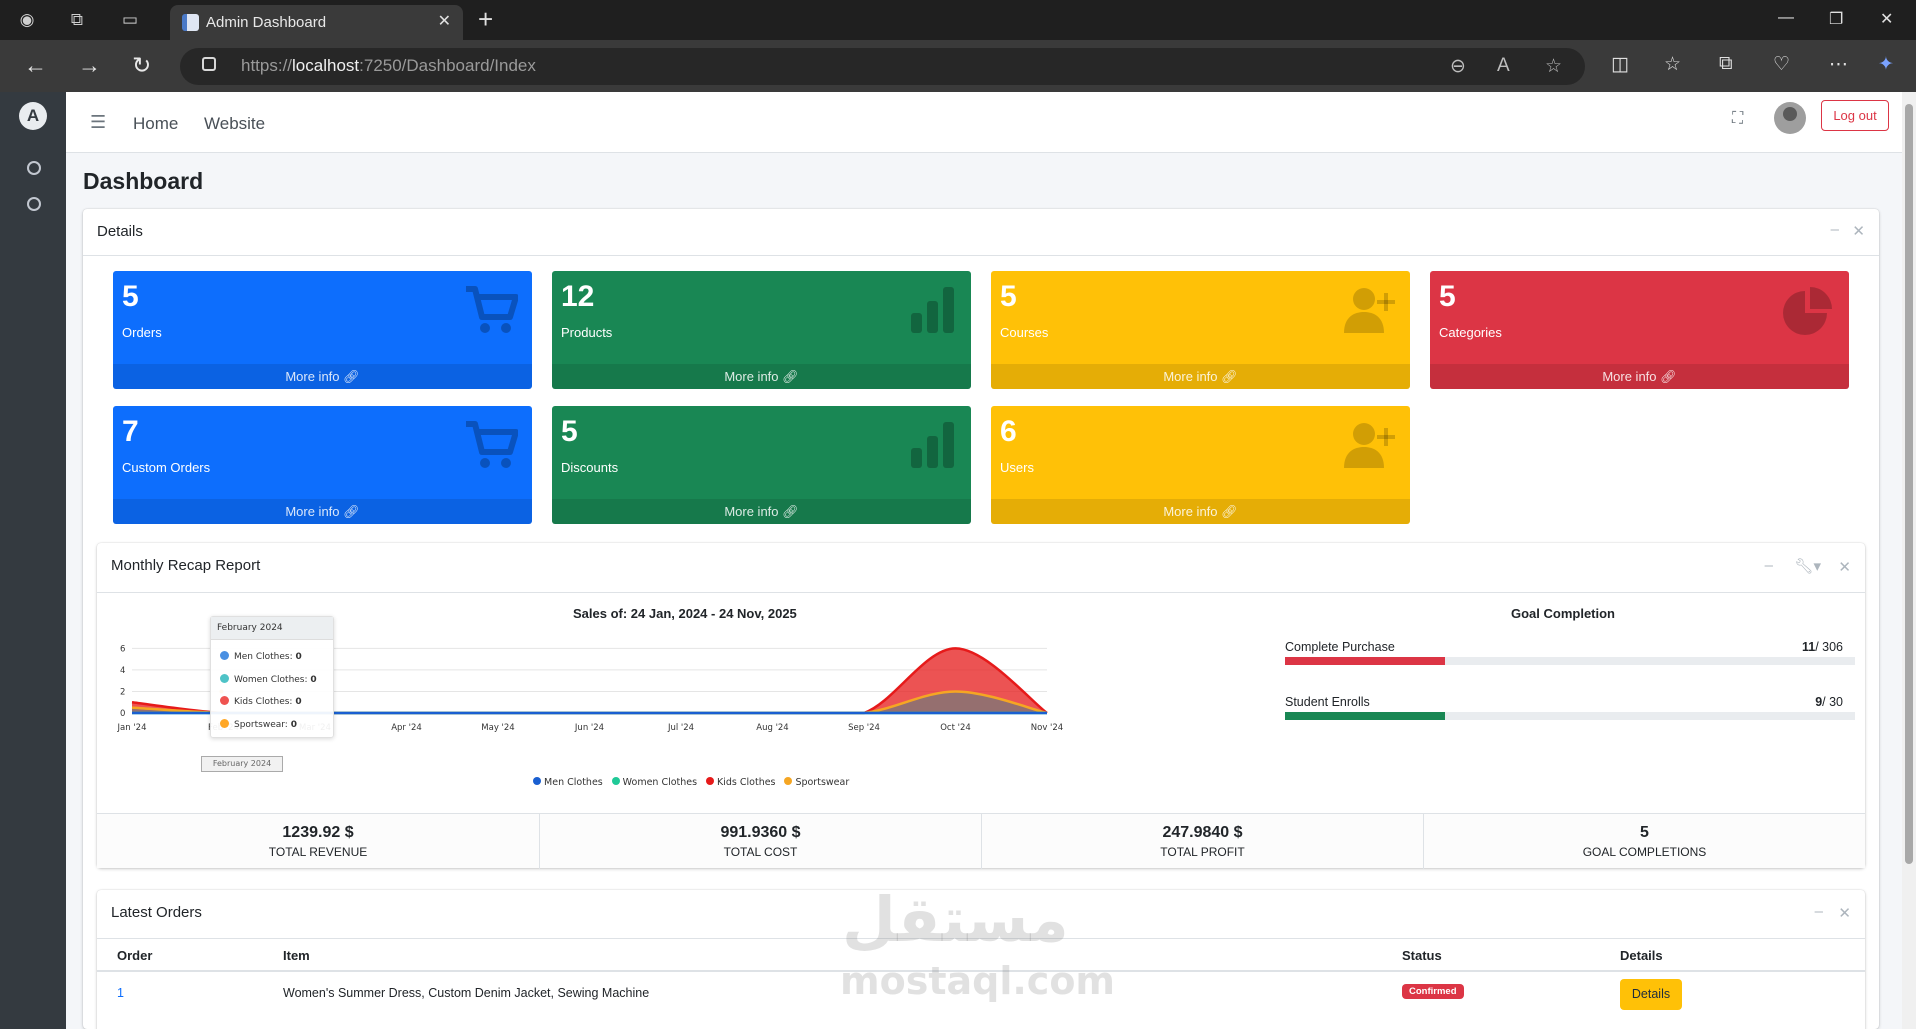 The image size is (1916, 1029). What do you see at coordinates (27, 20) in the screenshot?
I see `profile-icon: ◉` at bounding box center [27, 20].